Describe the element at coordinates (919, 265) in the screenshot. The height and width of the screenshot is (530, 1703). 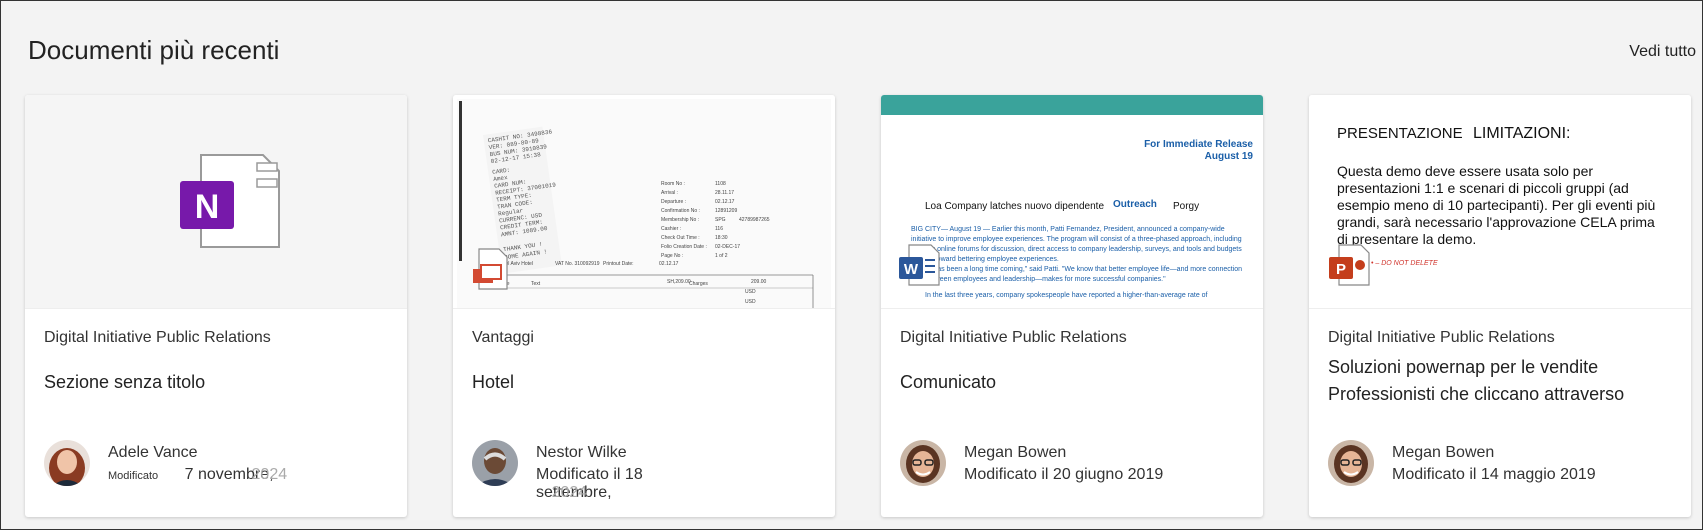
I see `word-icon: W` at that location.